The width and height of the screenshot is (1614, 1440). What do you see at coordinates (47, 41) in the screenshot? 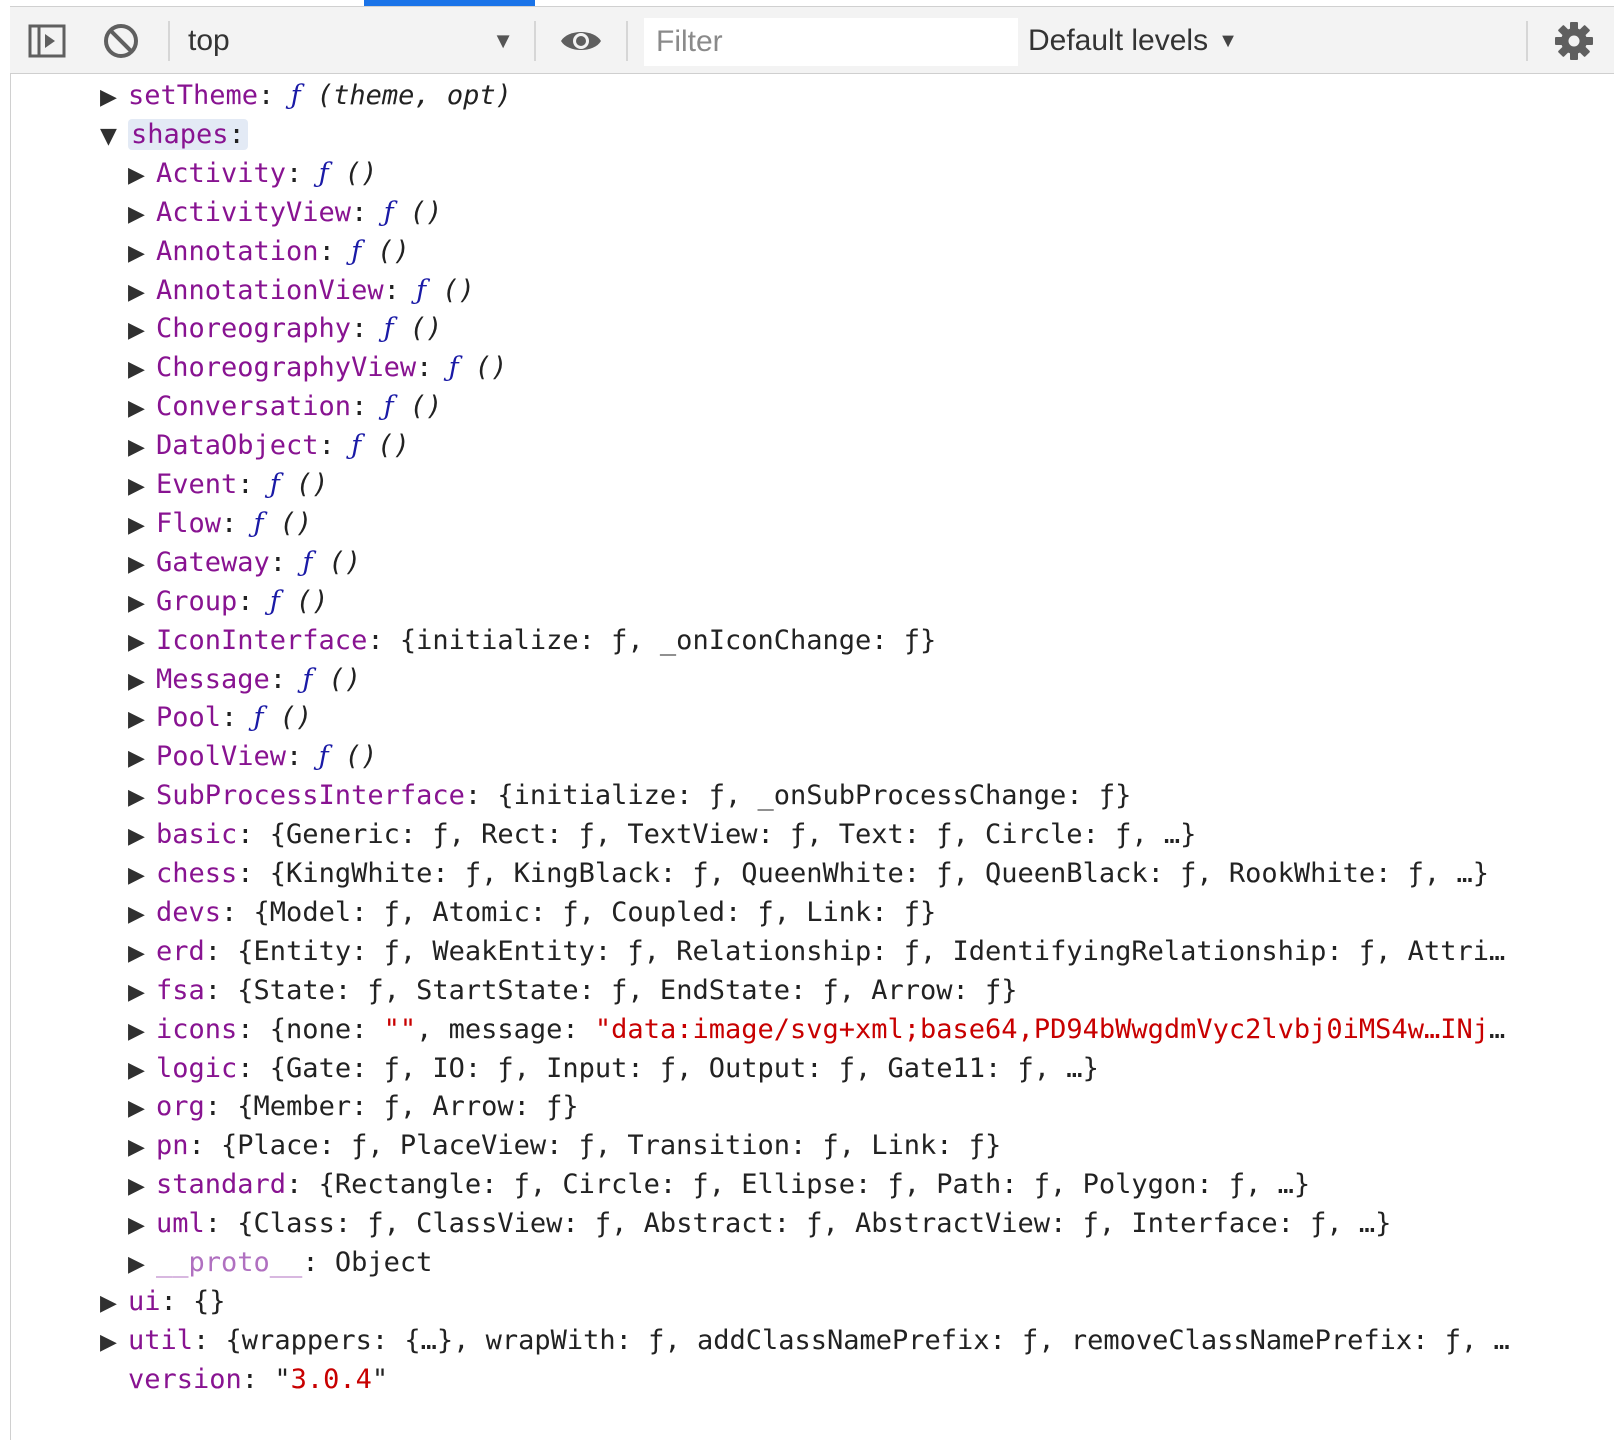
I see `show-sidebar-icon` at bounding box center [47, 41].